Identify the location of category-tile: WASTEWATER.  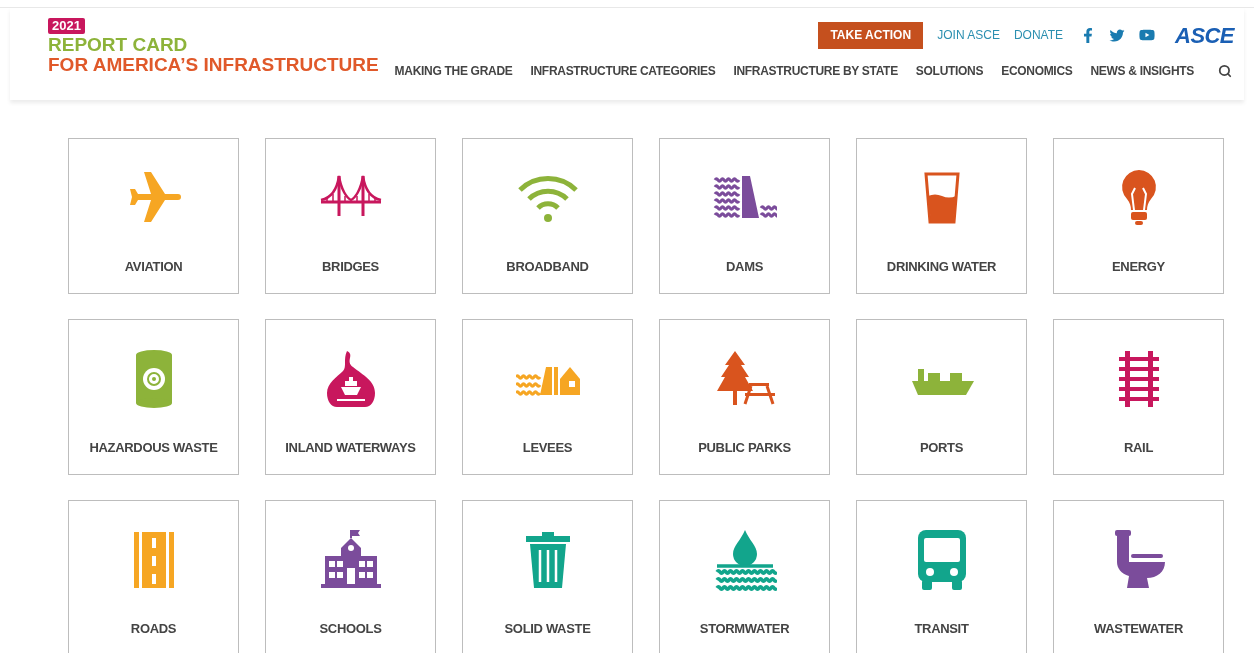
(1138, 576).